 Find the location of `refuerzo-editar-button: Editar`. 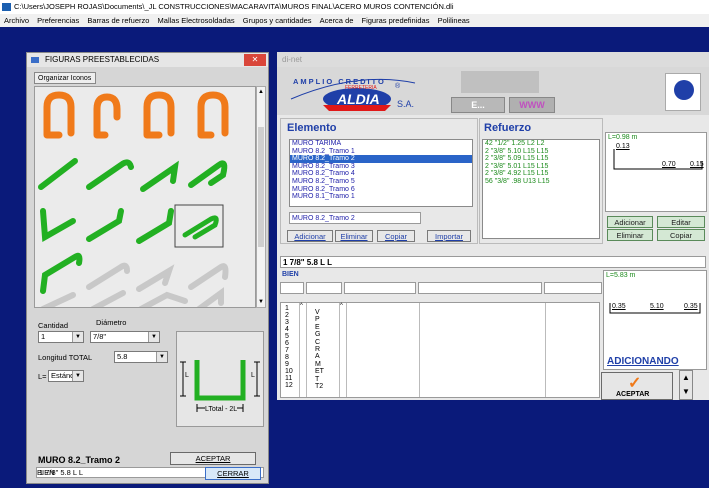

refuerzo-editar-button: Editar is located at coordinates (681, 222).